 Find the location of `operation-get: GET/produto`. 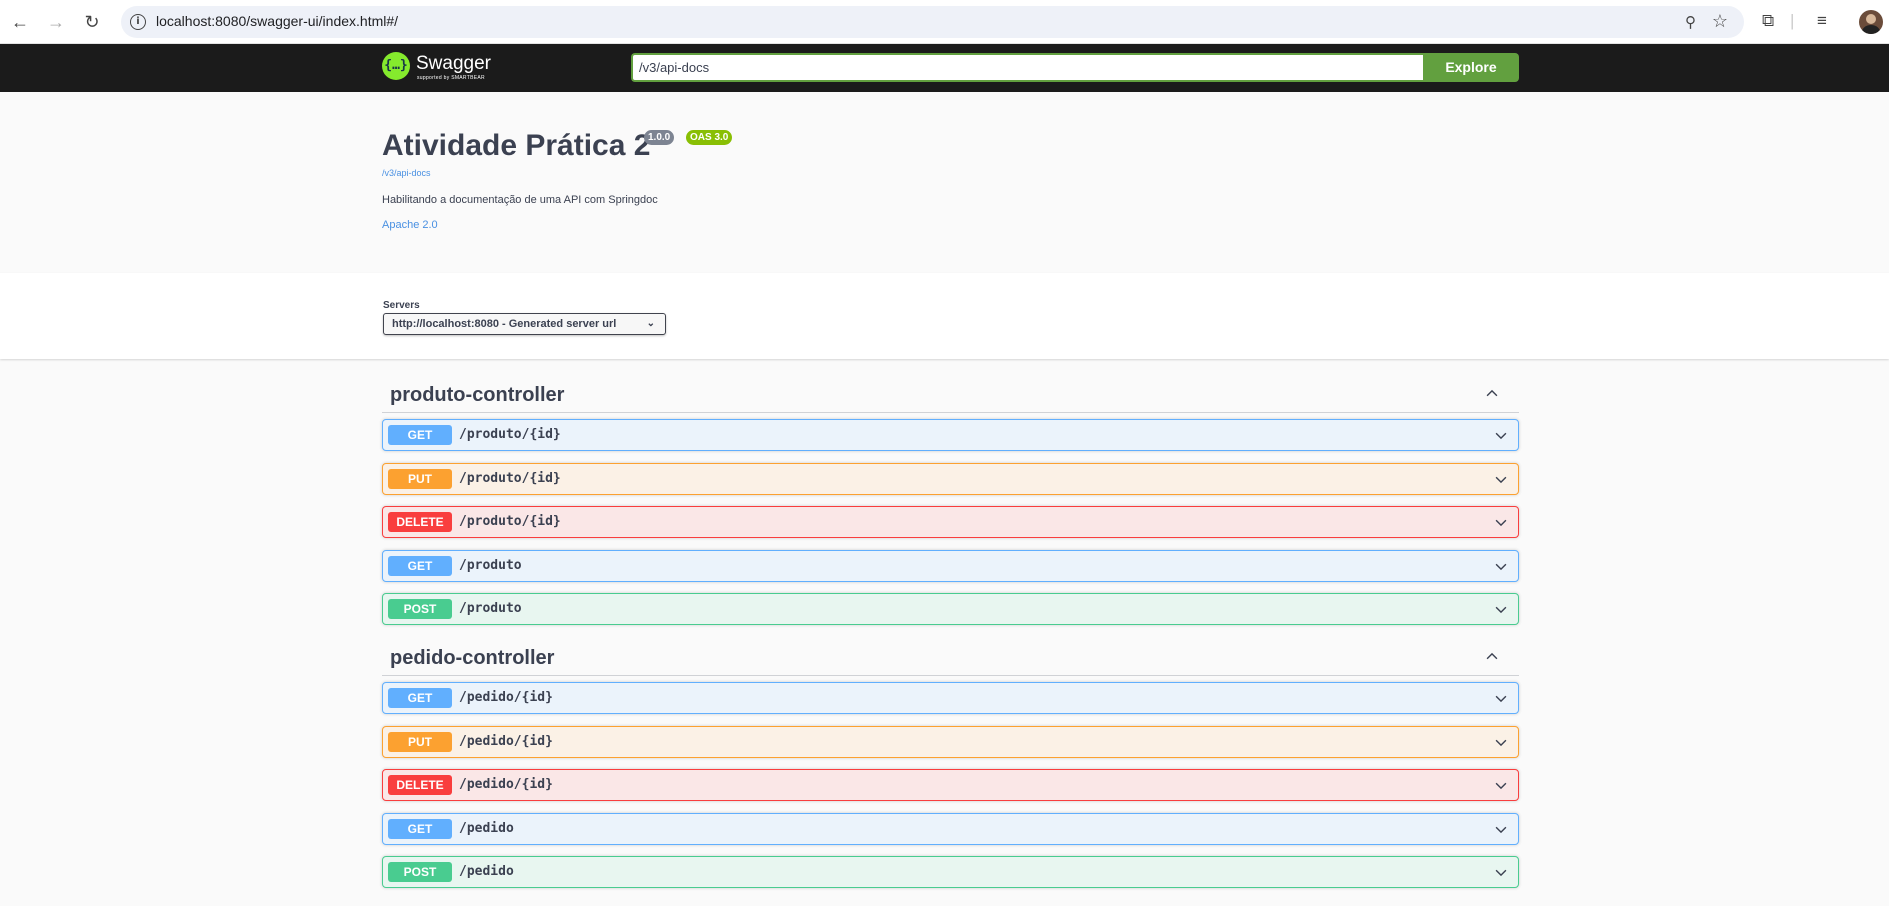

operation-get: GET/produto is located at coordinates (950, 565).